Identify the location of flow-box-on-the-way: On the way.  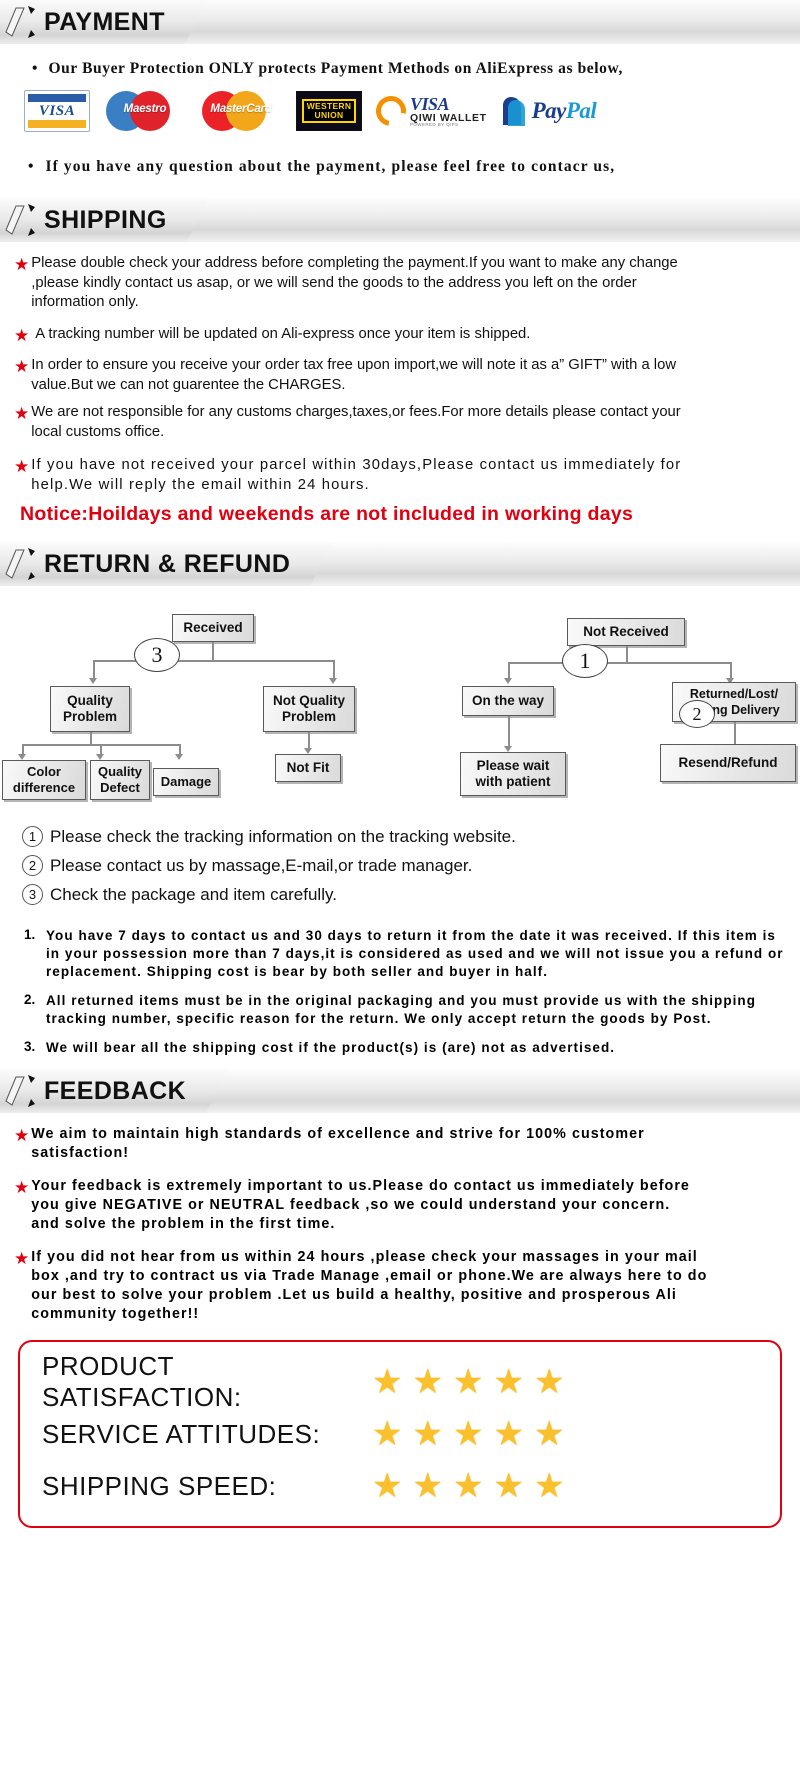
(508, 701).